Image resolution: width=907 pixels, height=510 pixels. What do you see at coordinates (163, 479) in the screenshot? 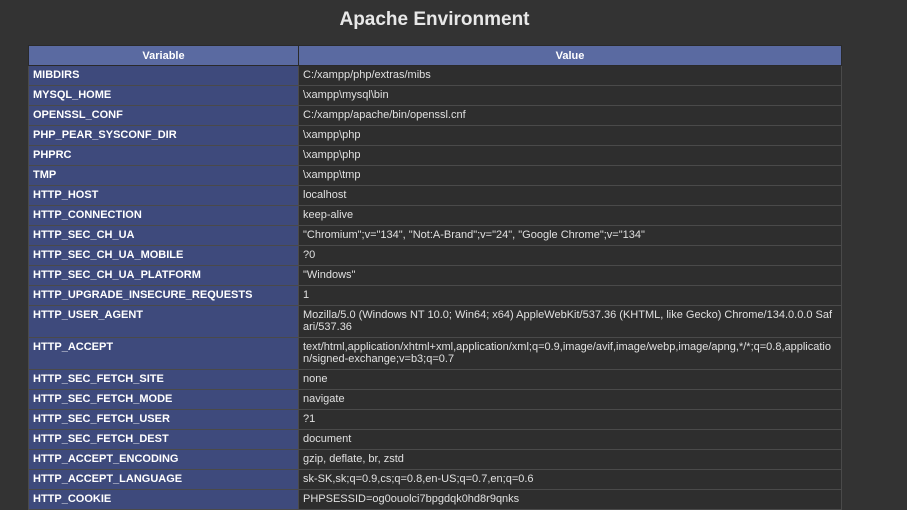
I see `variable-name-cell: HTTP_ACCEPT_LANGUAGE` at bounding box center [163, 479].